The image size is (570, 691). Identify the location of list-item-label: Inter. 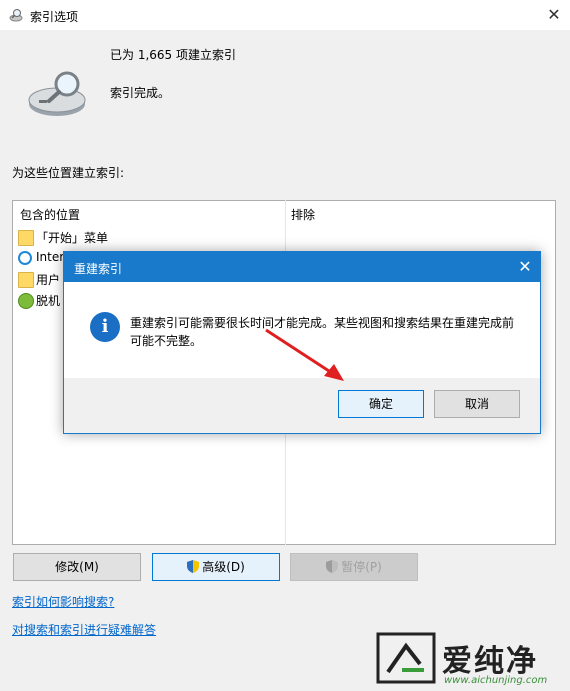
(50, 257).